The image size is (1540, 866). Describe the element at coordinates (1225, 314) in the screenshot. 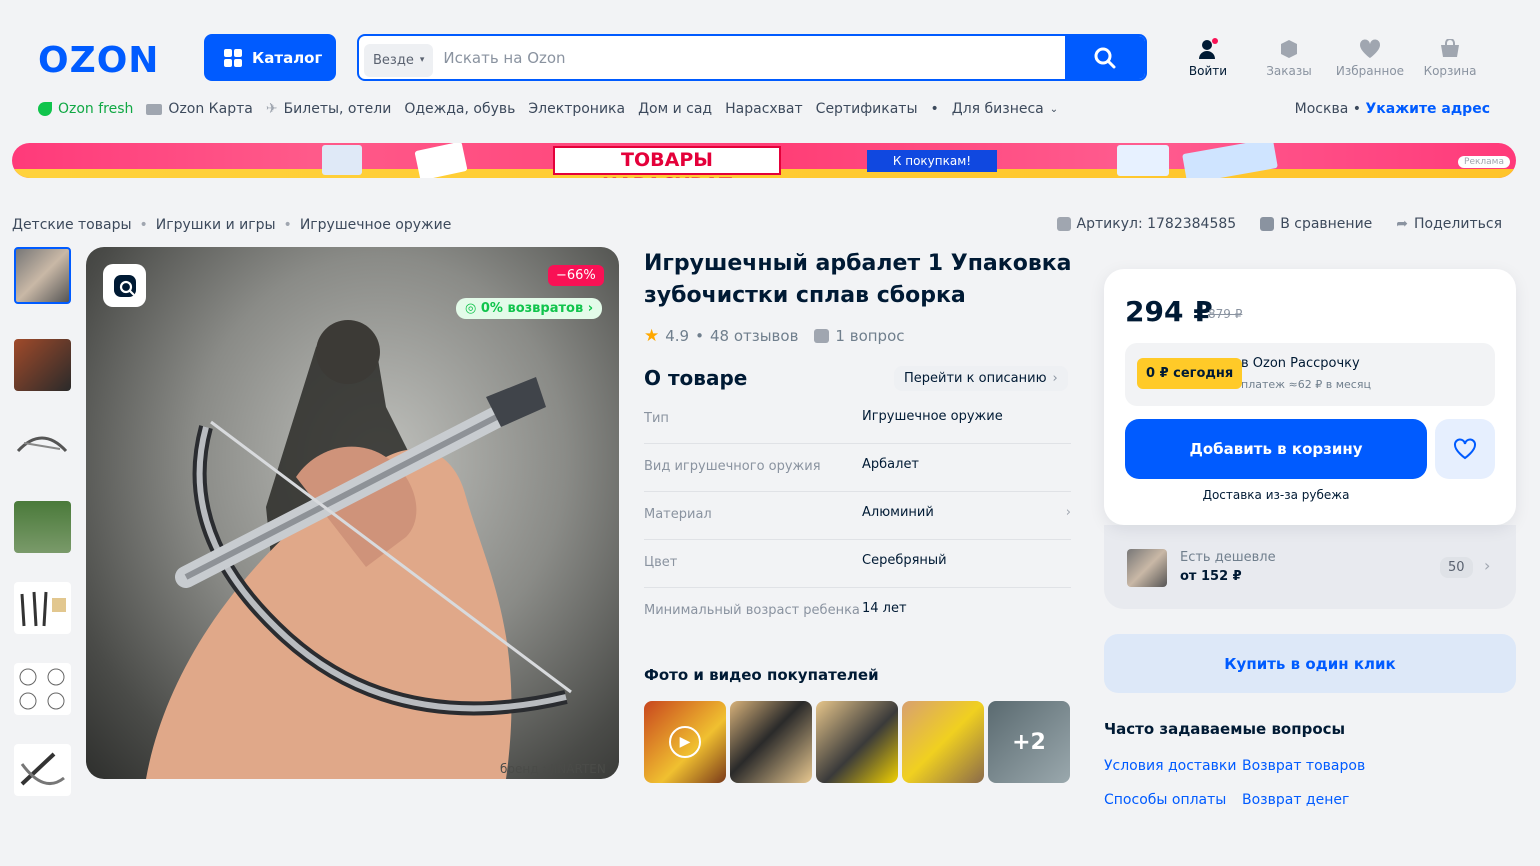

I see `old-price: 879 ₽` at that location.